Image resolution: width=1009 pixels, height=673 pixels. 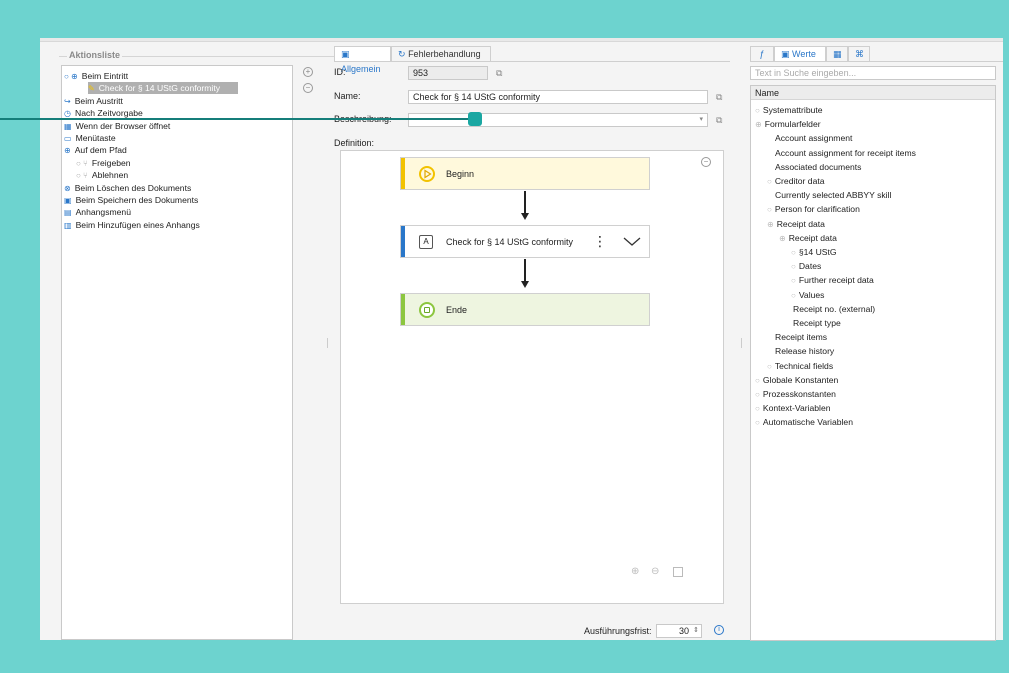 I want to click on collapse-icon: −, so click(x=706, y=162).